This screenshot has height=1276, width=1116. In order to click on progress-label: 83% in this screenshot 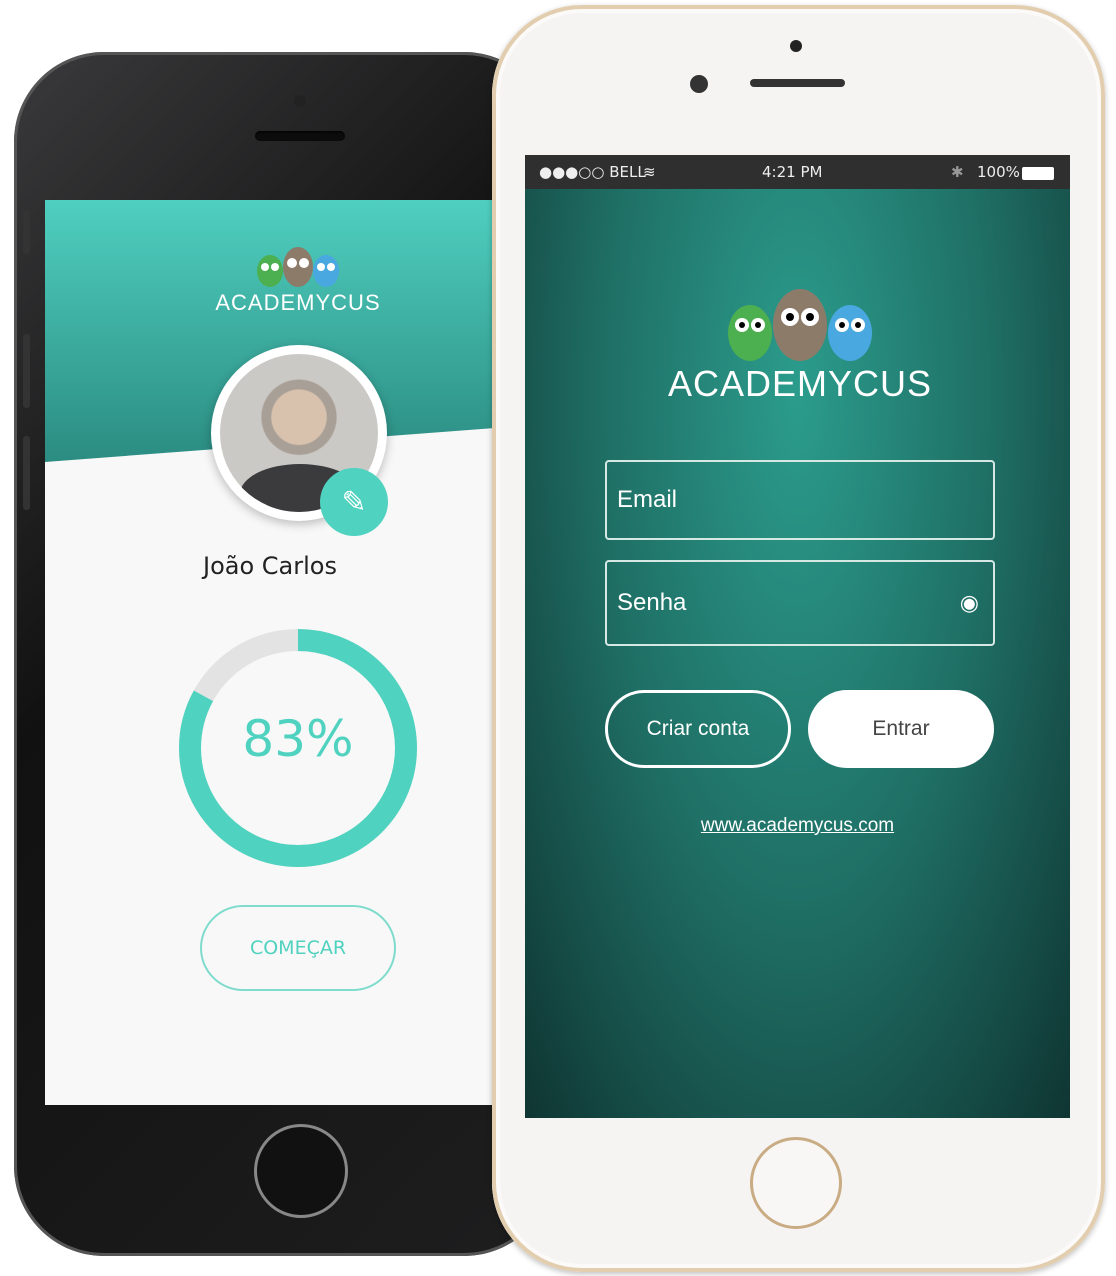, I will do `click(298, 739)`.